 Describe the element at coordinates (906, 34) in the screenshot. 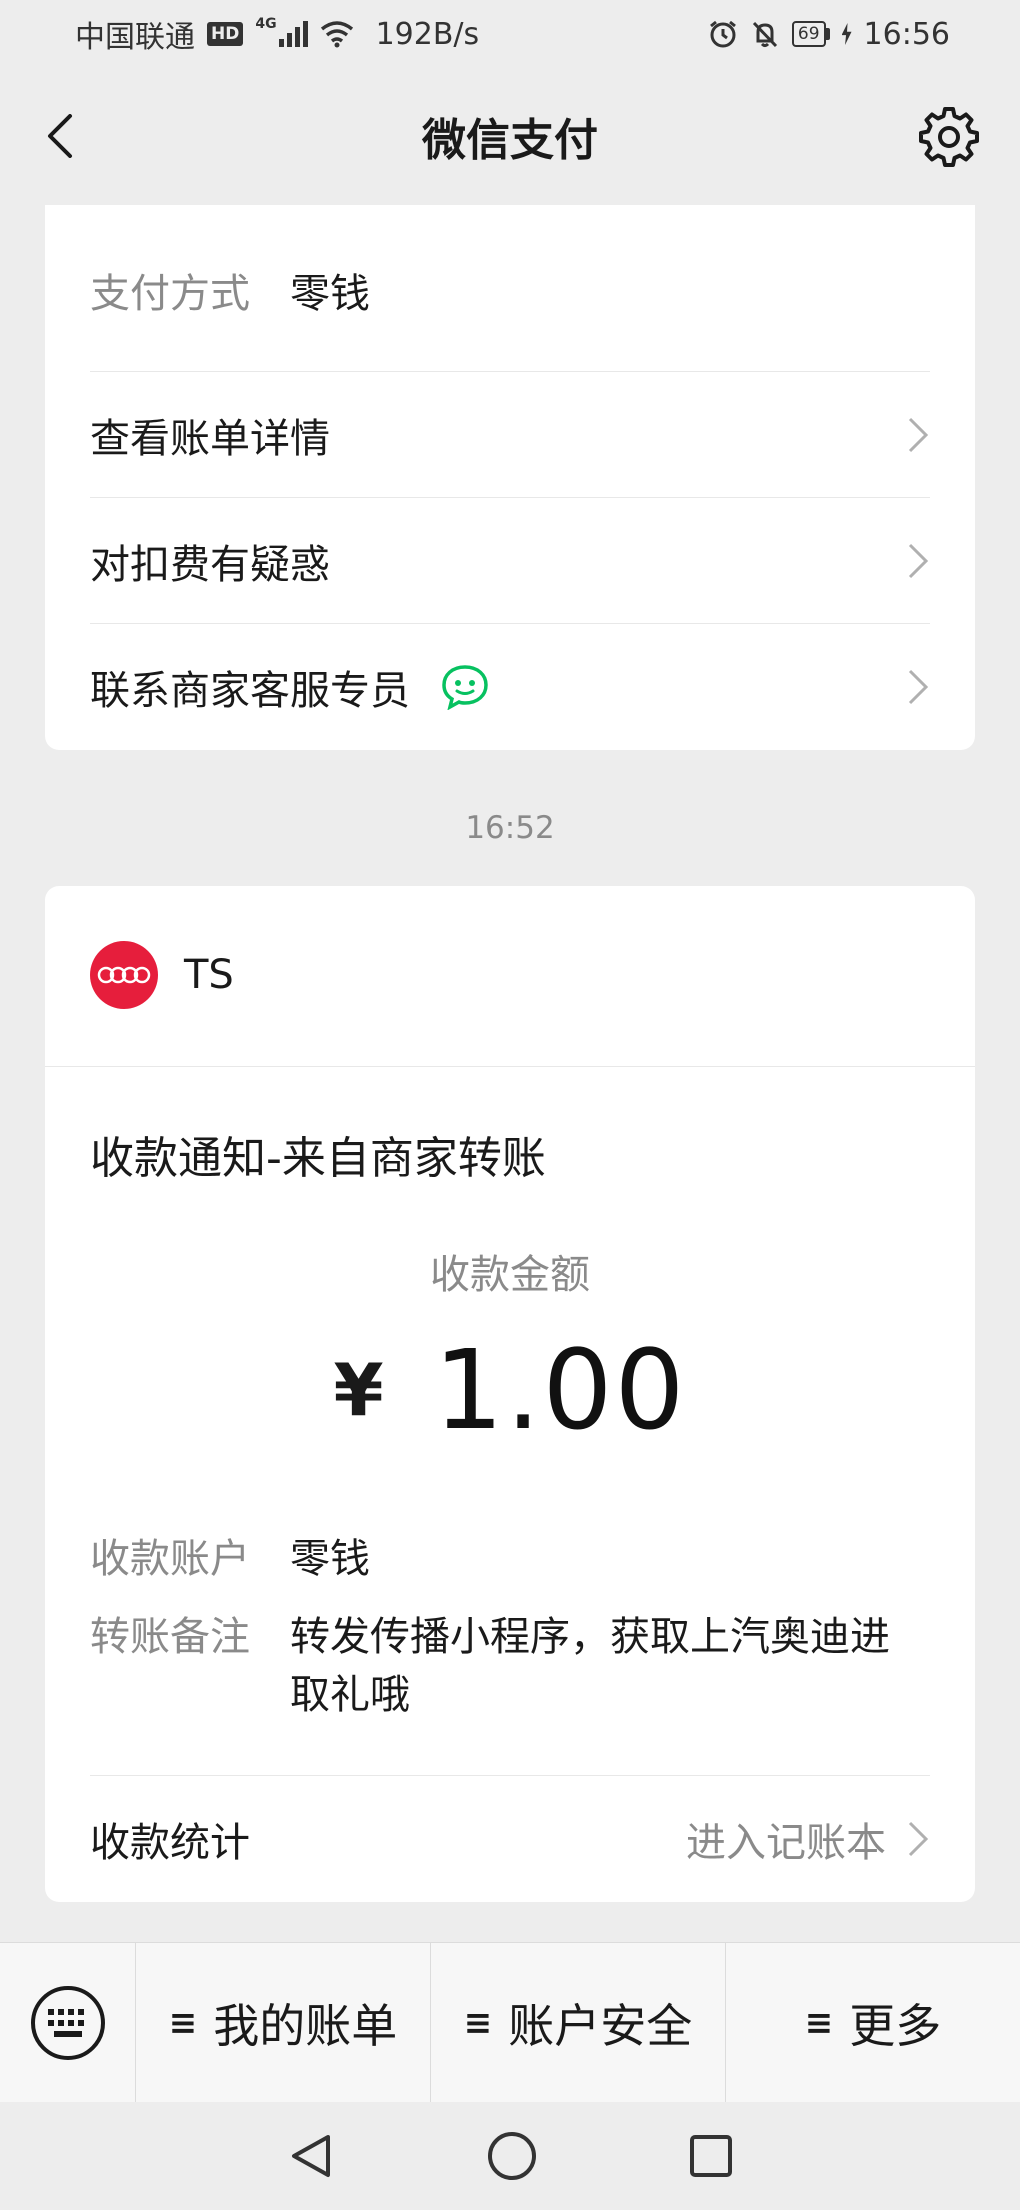

I see `clock: 16:56` at that location.